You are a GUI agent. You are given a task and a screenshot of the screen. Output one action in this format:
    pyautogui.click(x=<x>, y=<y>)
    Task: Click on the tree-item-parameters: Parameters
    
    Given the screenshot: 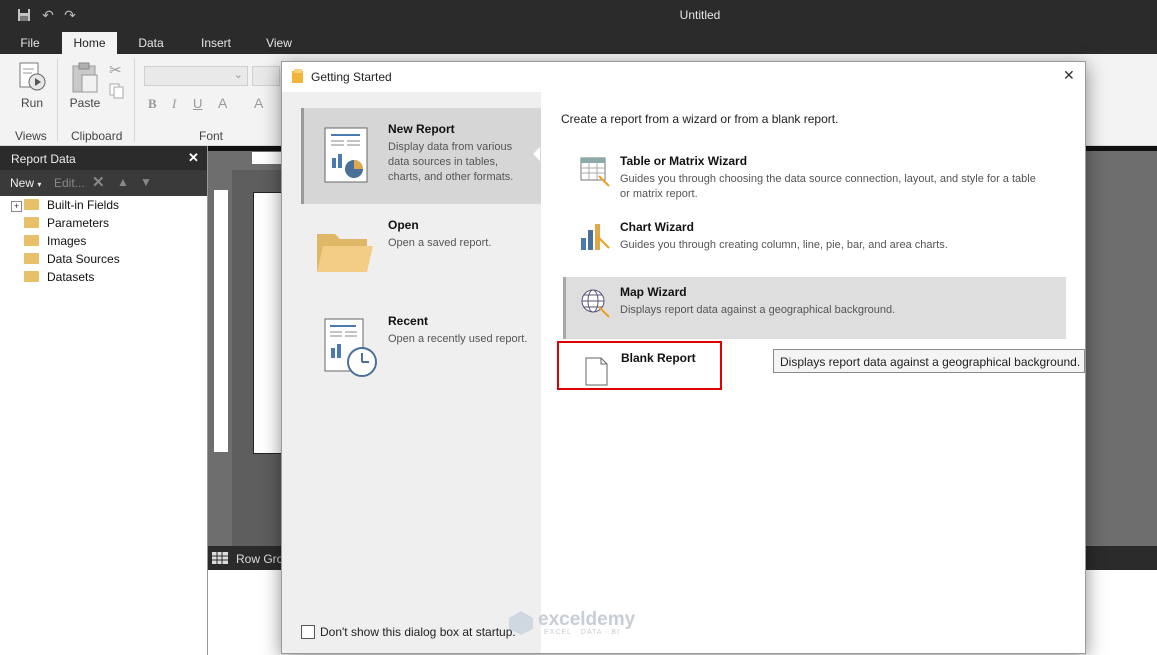 What is the action you would take?
    pyautogui.click(x=66, y=223)
    